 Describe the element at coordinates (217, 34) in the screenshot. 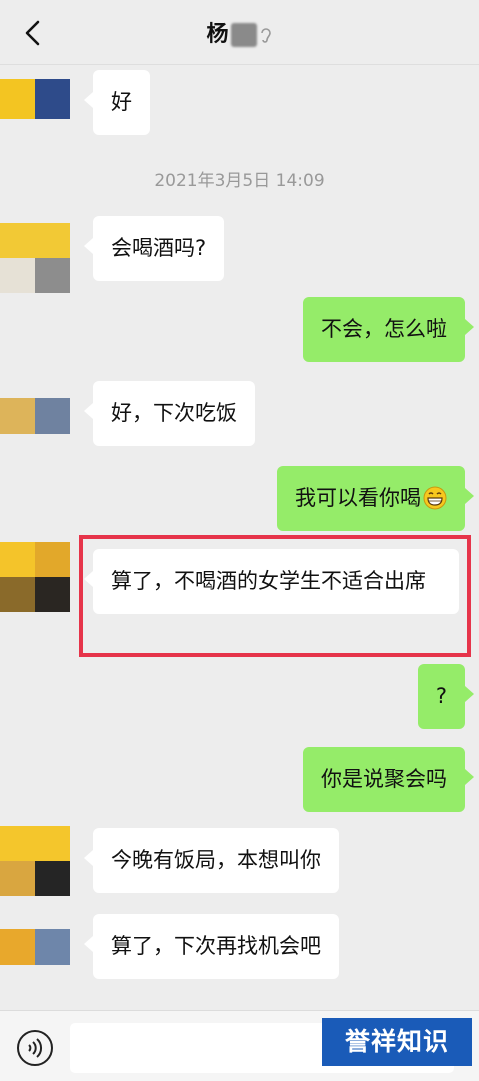

I see `contact-name: 杨` at that location.